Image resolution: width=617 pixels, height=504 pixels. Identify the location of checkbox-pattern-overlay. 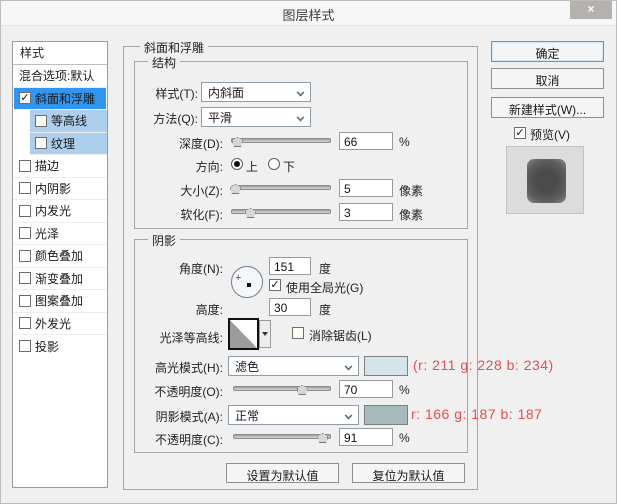
(25, 300).